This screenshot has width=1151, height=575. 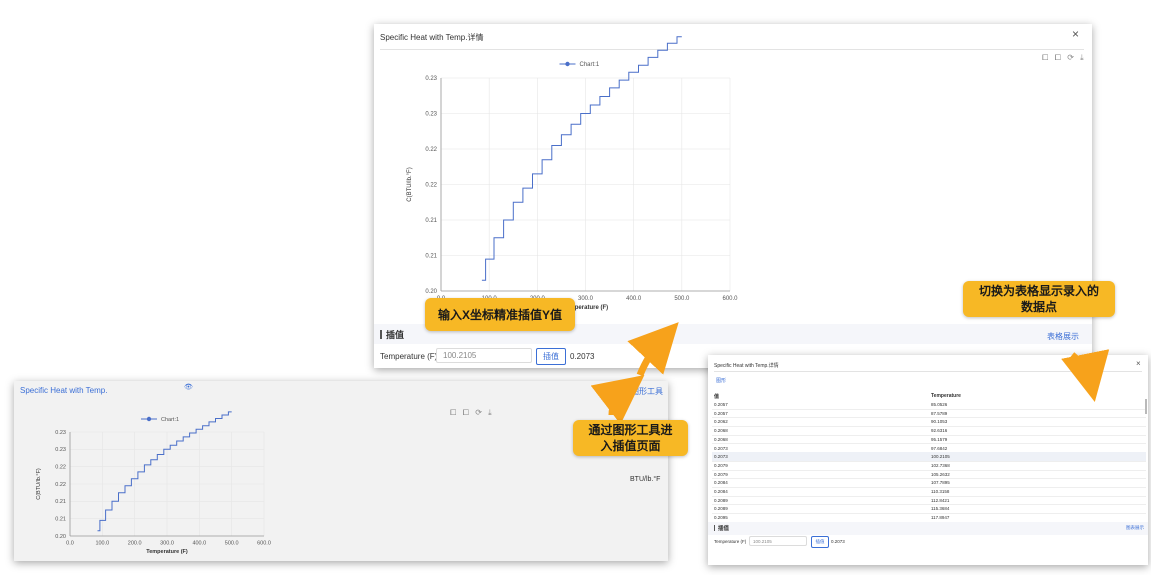 I want to click on table-section-bar, so click(x=714, y=528).